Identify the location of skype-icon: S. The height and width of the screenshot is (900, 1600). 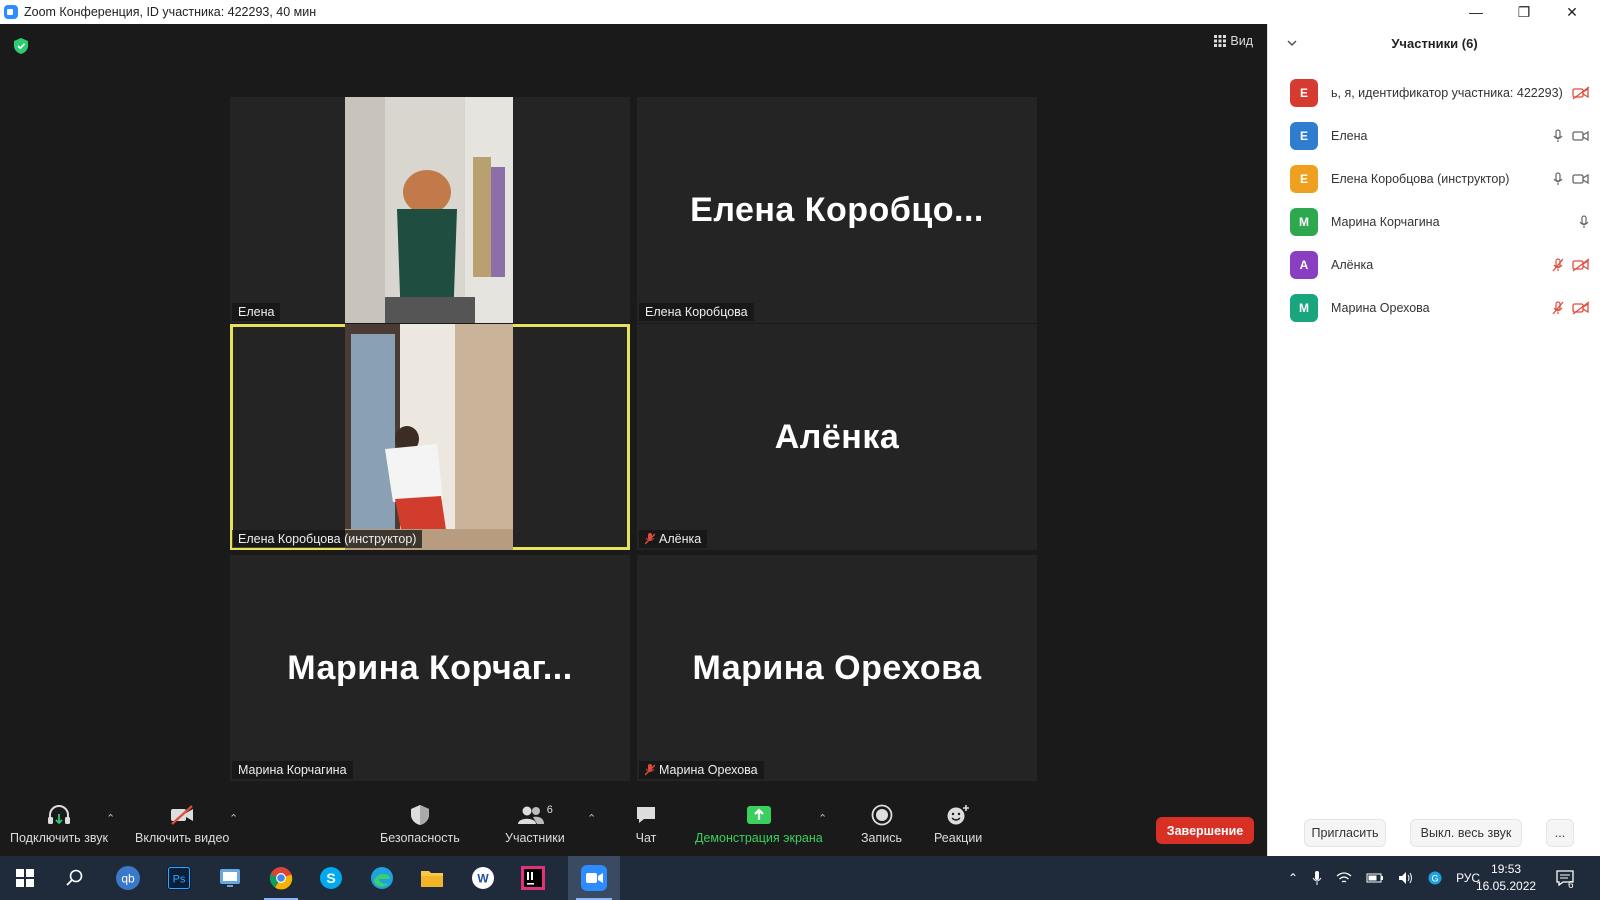
(331, 878).